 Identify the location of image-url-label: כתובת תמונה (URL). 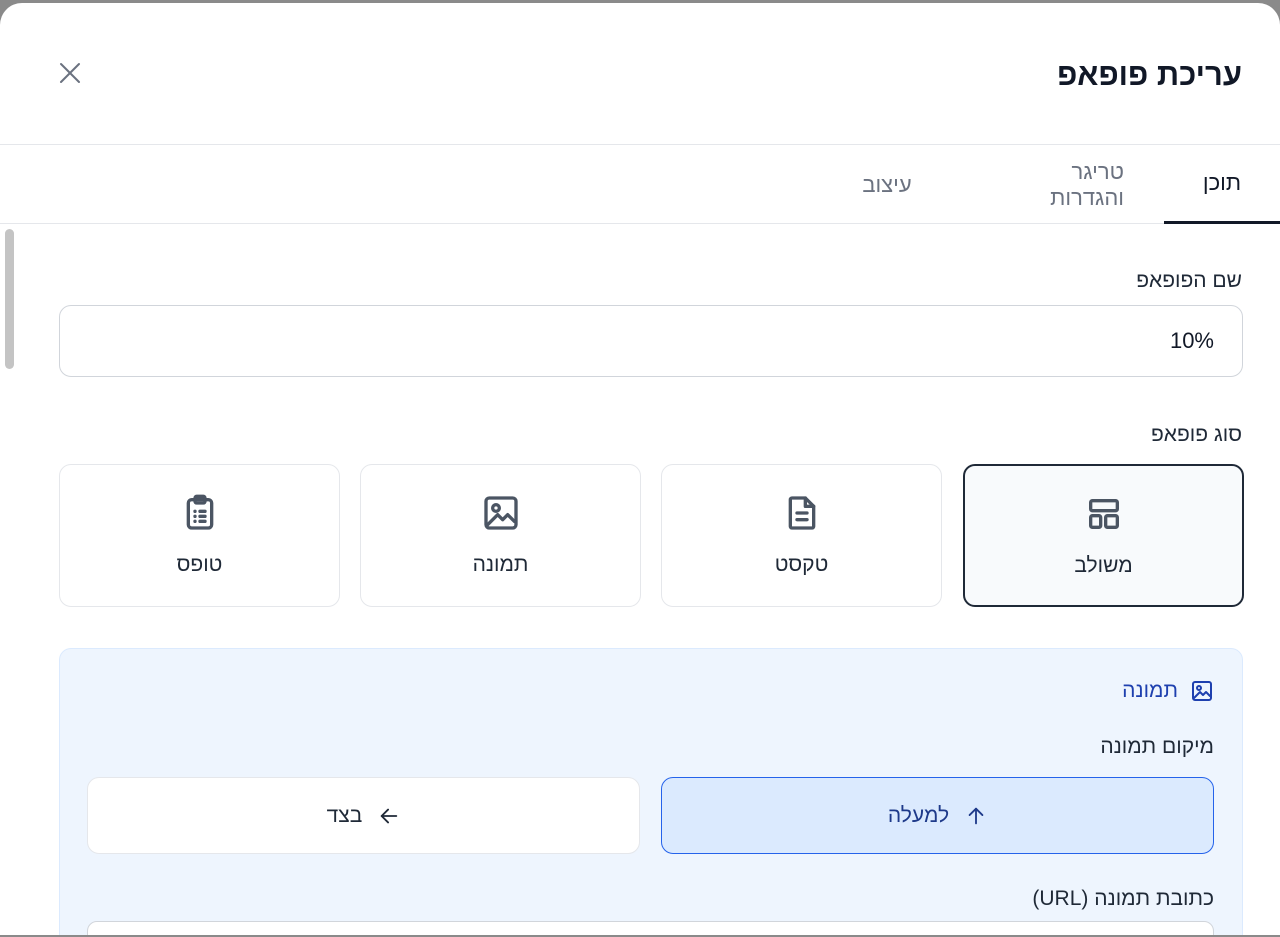
(1123, 898).